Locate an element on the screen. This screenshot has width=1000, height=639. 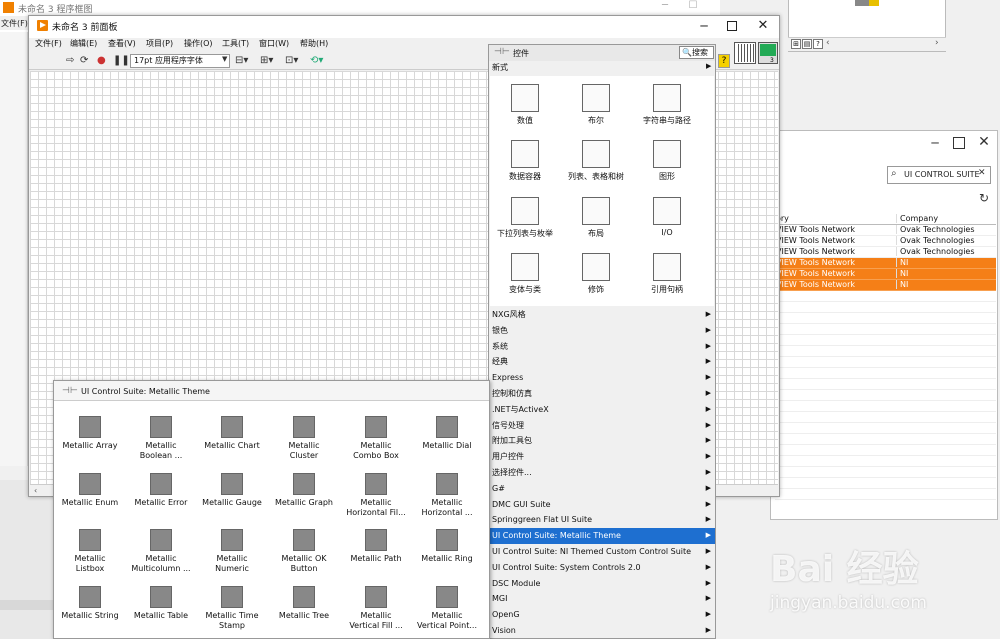
metallic-control-item: Metallic Time Stamp is located at coordinates (232, 608).